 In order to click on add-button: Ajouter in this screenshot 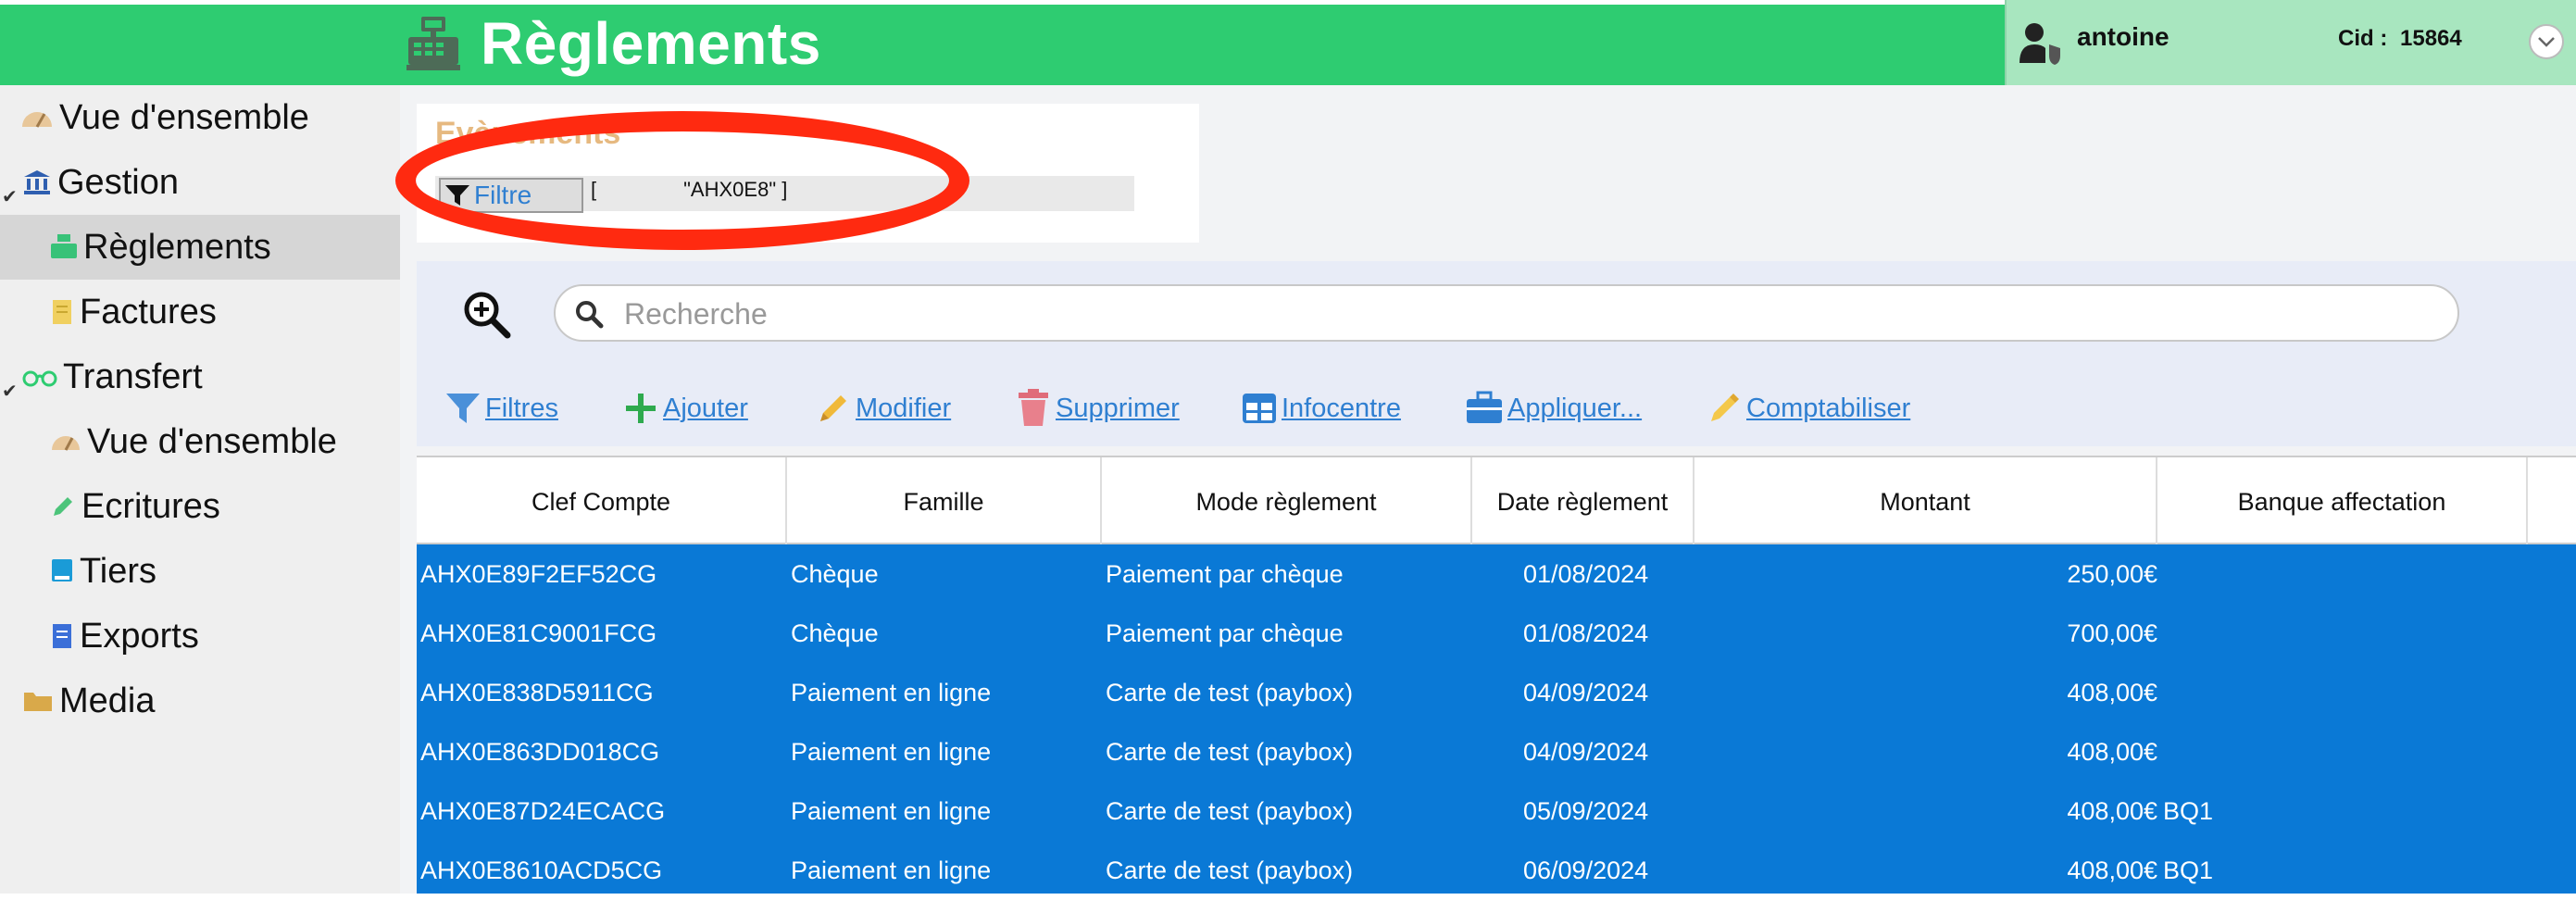, I will do `click(685, 408)`.